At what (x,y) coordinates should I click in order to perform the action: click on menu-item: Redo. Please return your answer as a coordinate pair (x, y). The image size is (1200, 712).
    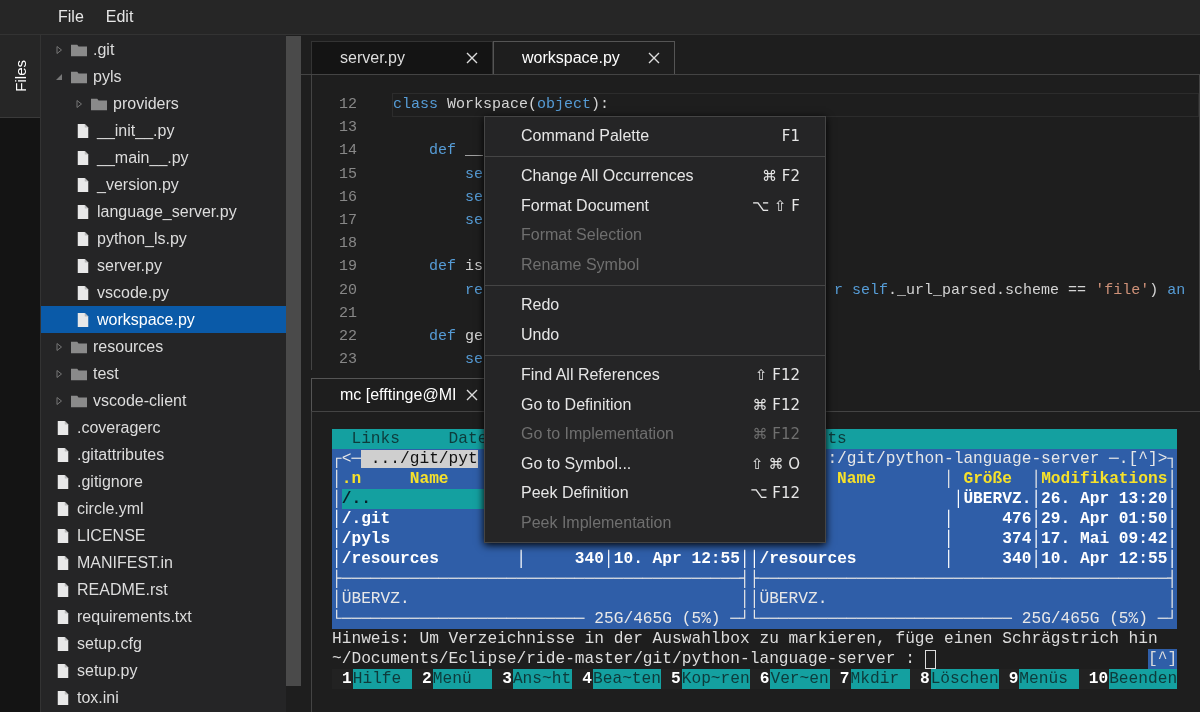
    Looking at the image, I should click on (655, 305).